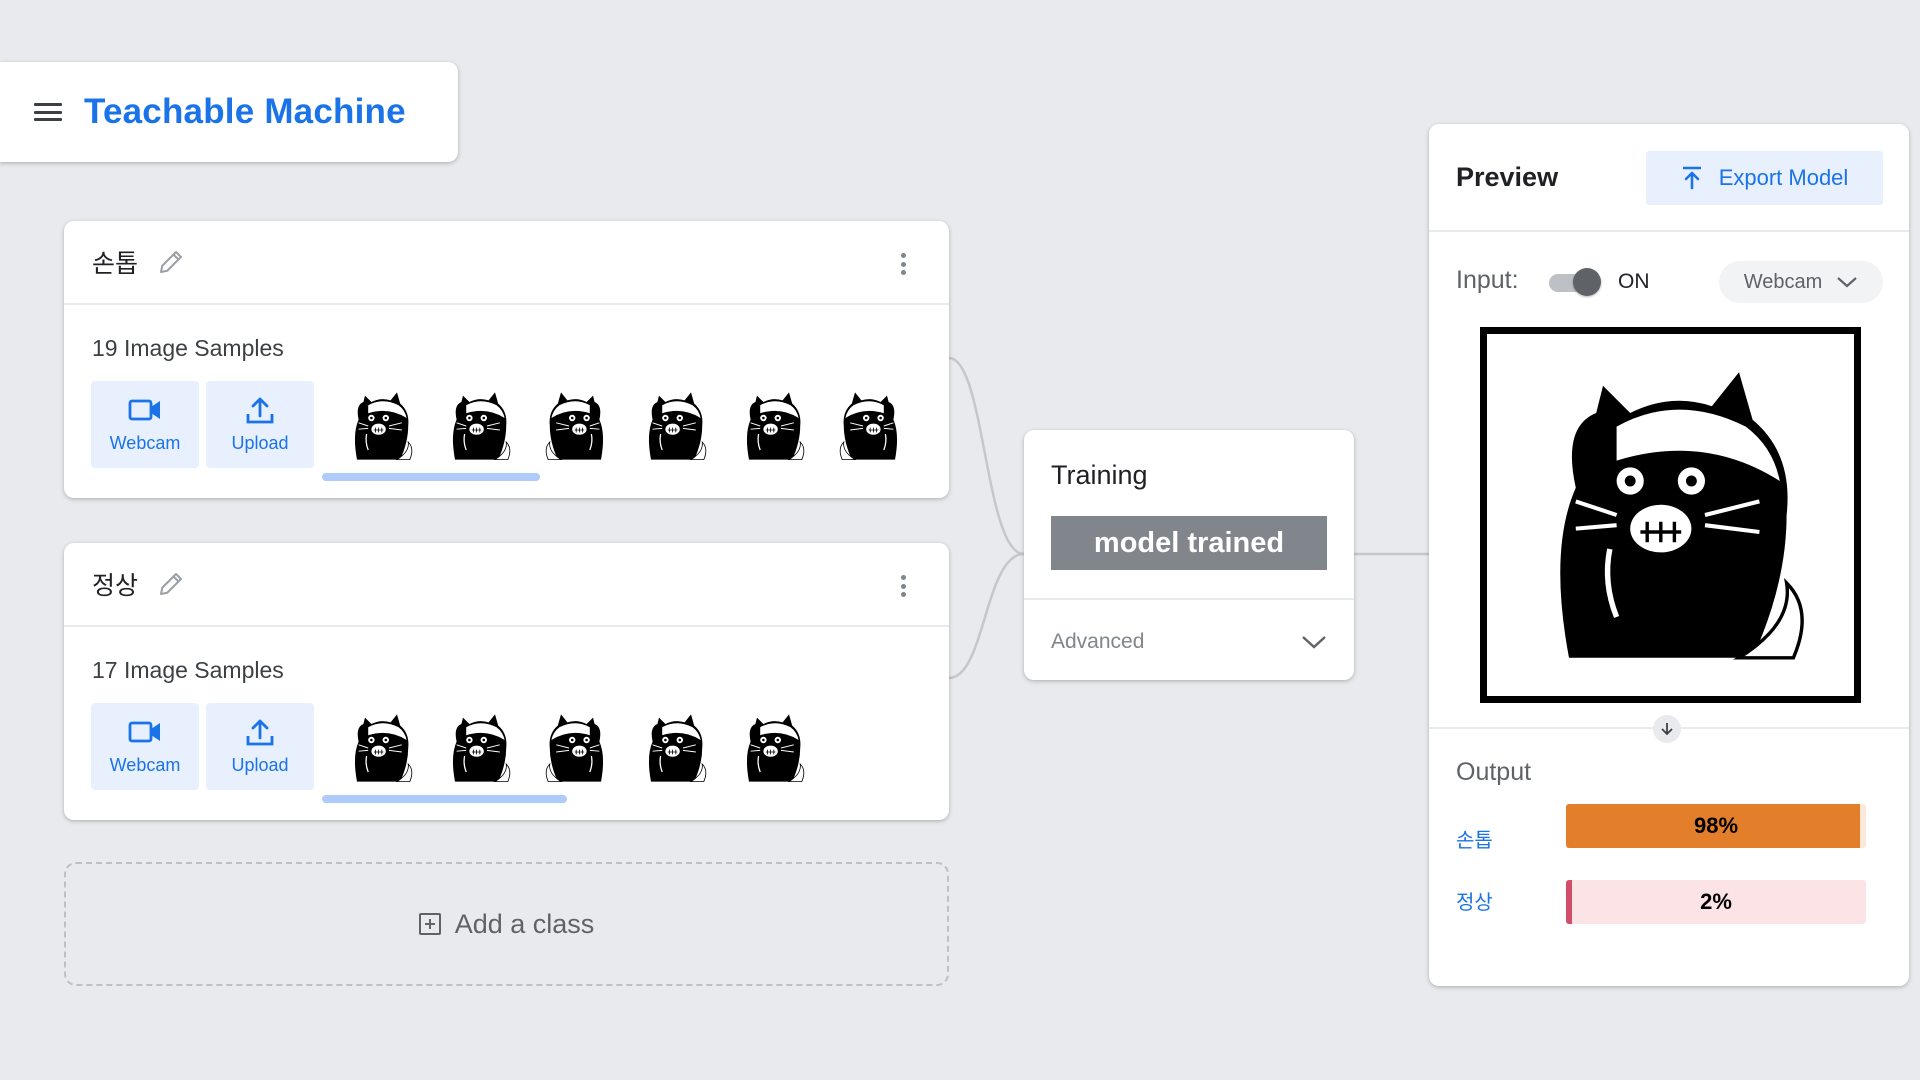 This screenshot has width=1920, height=1080. What do you see at coordinates (1783, 177) in the screenshot?
I see `export-model-label: Export Model` at bounding box center [1783, 177].